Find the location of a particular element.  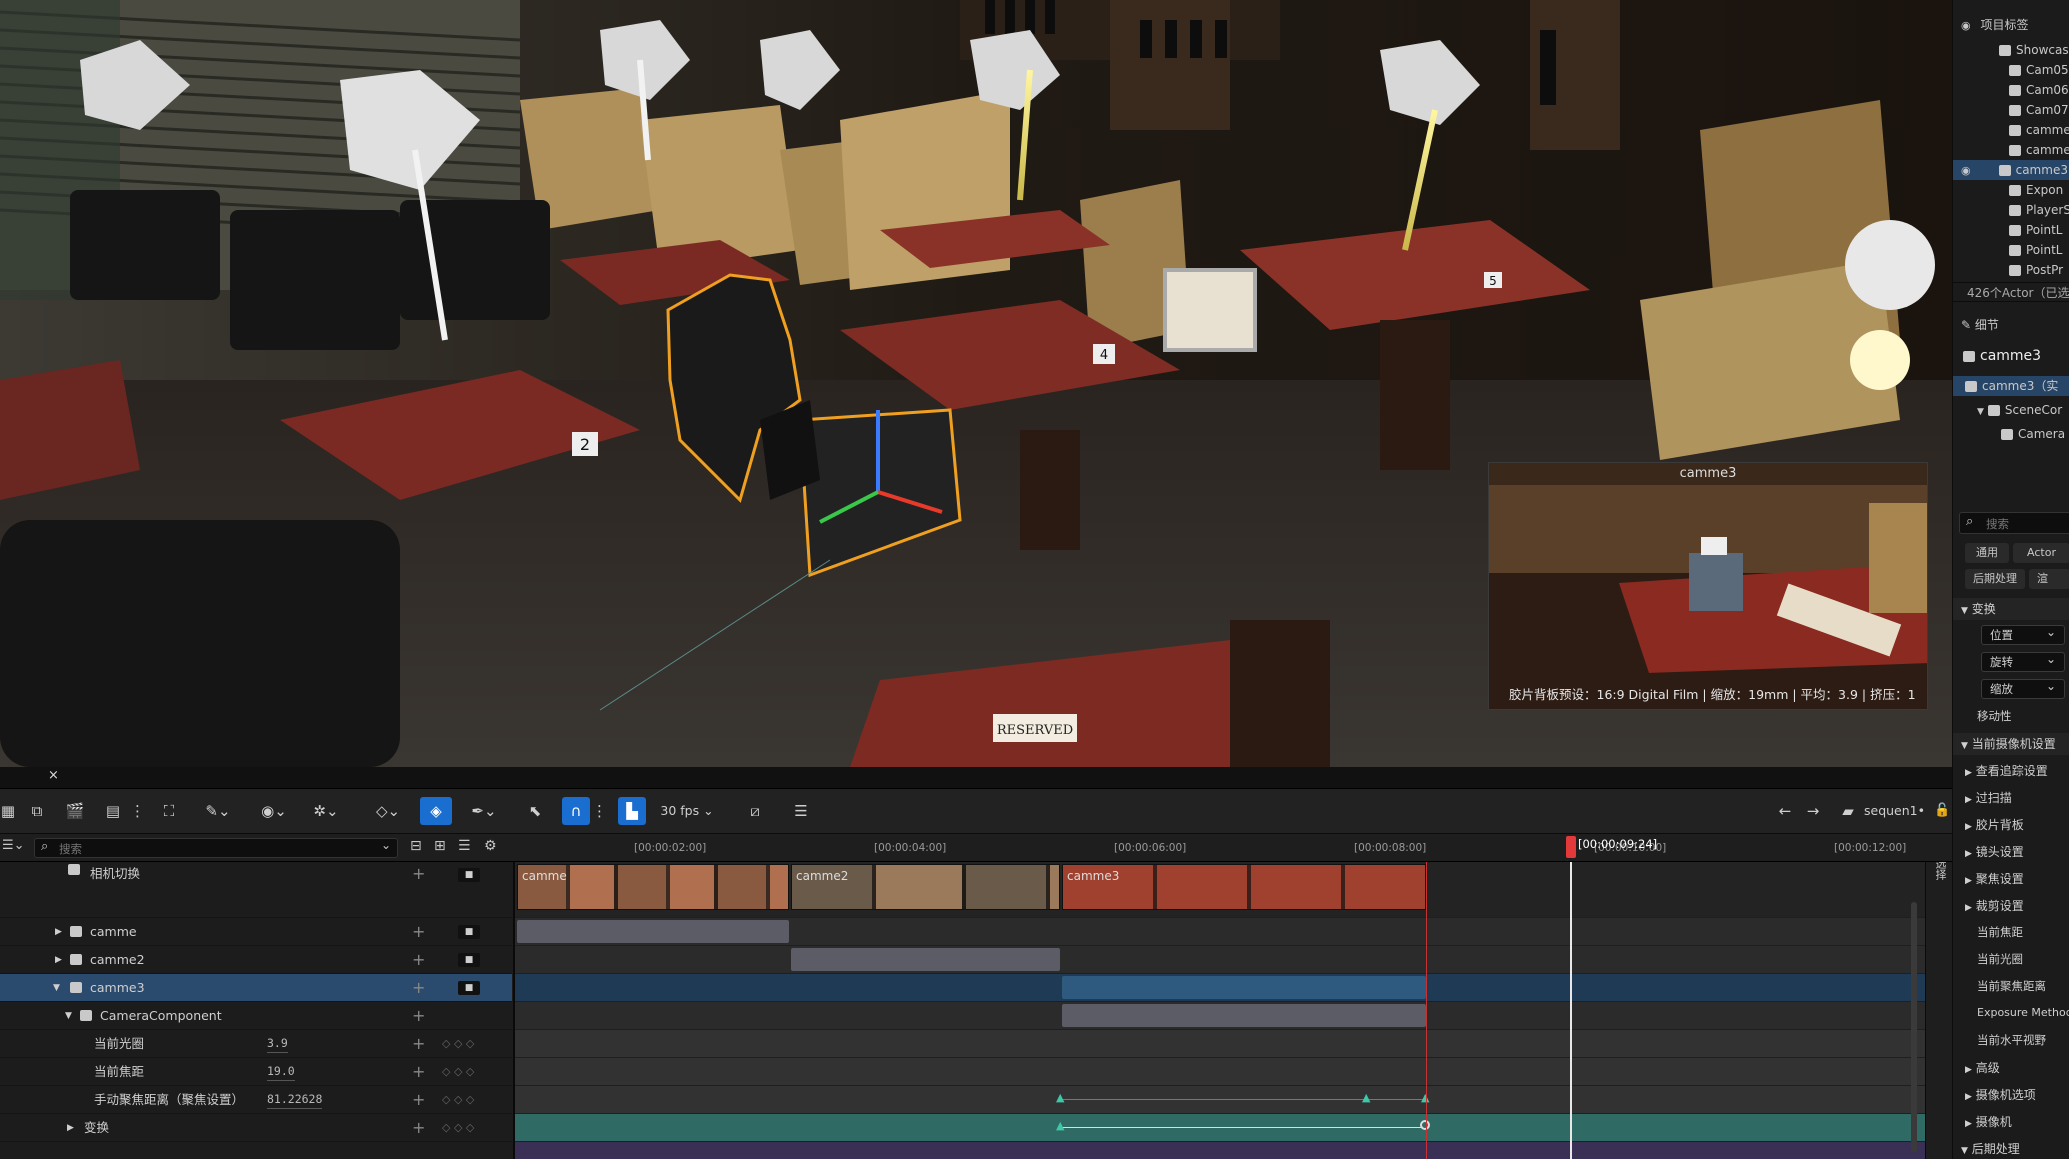

details-search-input: ⌕ 搜索 is located at coordinates (2014, 523).